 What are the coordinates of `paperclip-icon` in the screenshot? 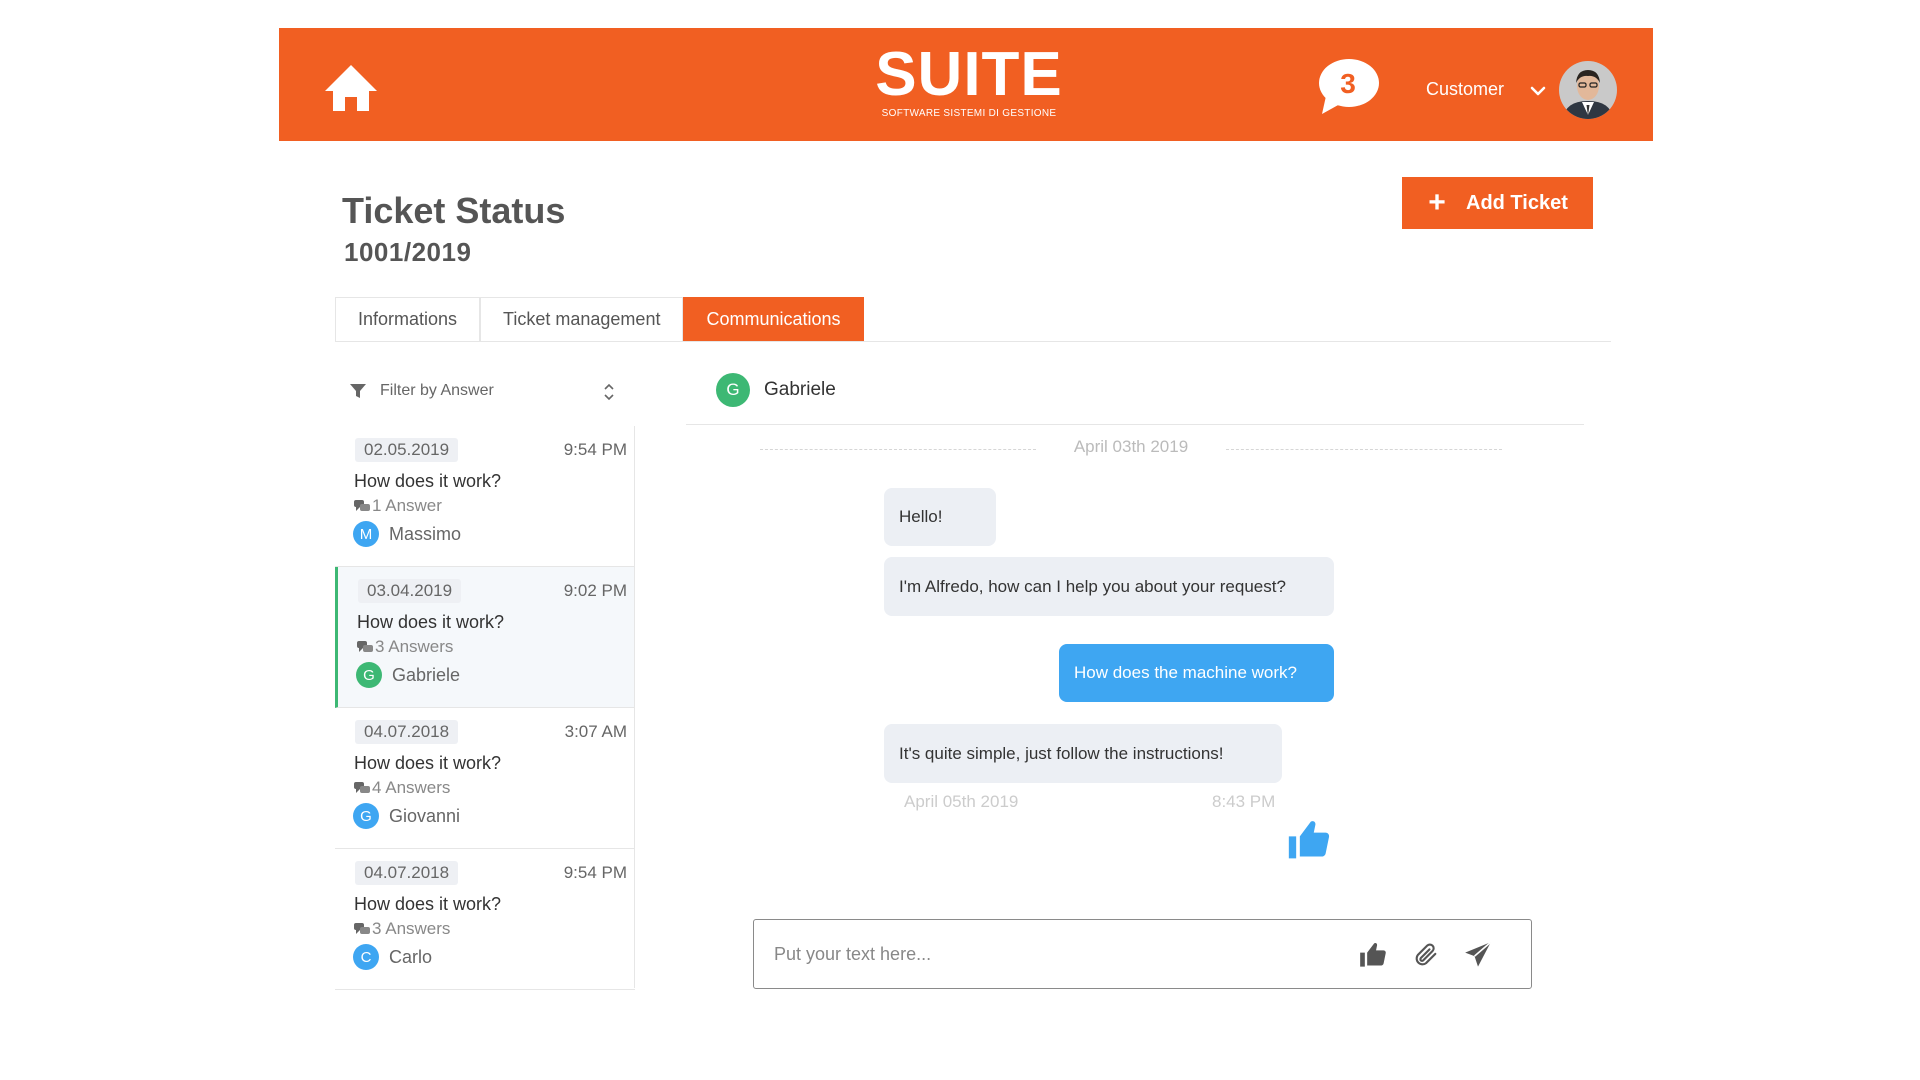 It's located at (1426, 954).